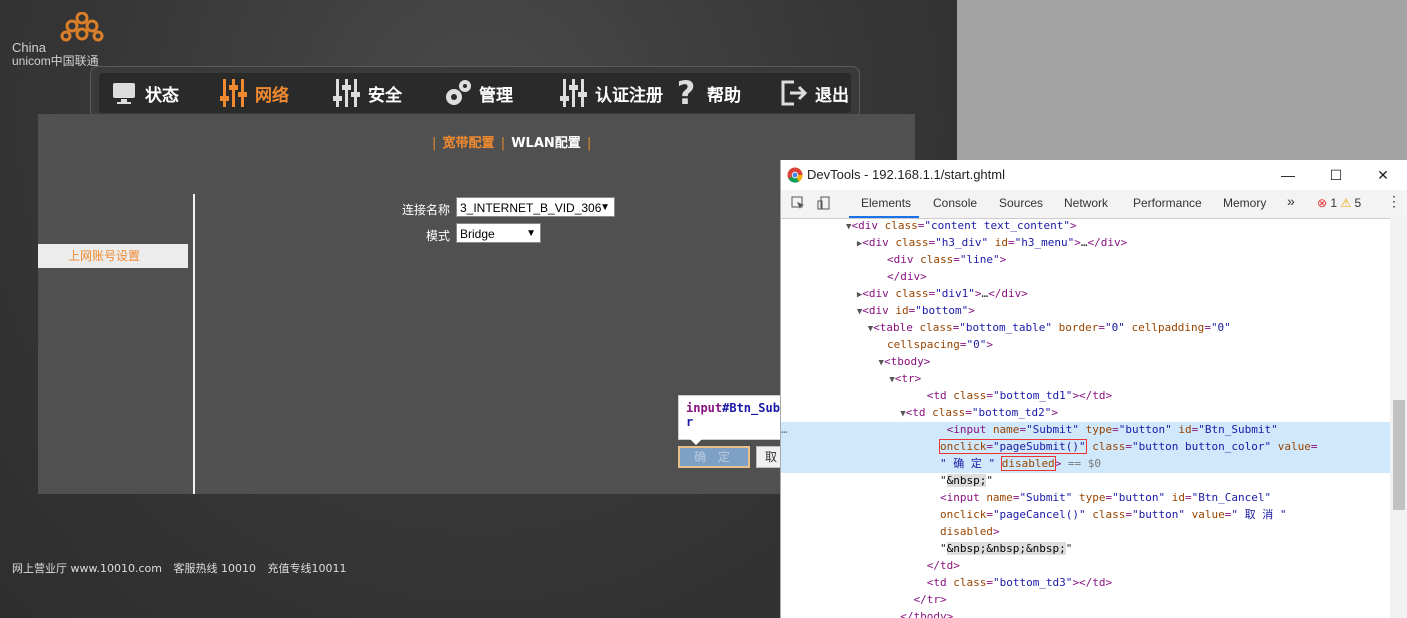 This screenshot has height=618, width=1407. Describe the element at coordinates (724, 95) in the screenshot. I see `nav-label: 帮助` at that location.